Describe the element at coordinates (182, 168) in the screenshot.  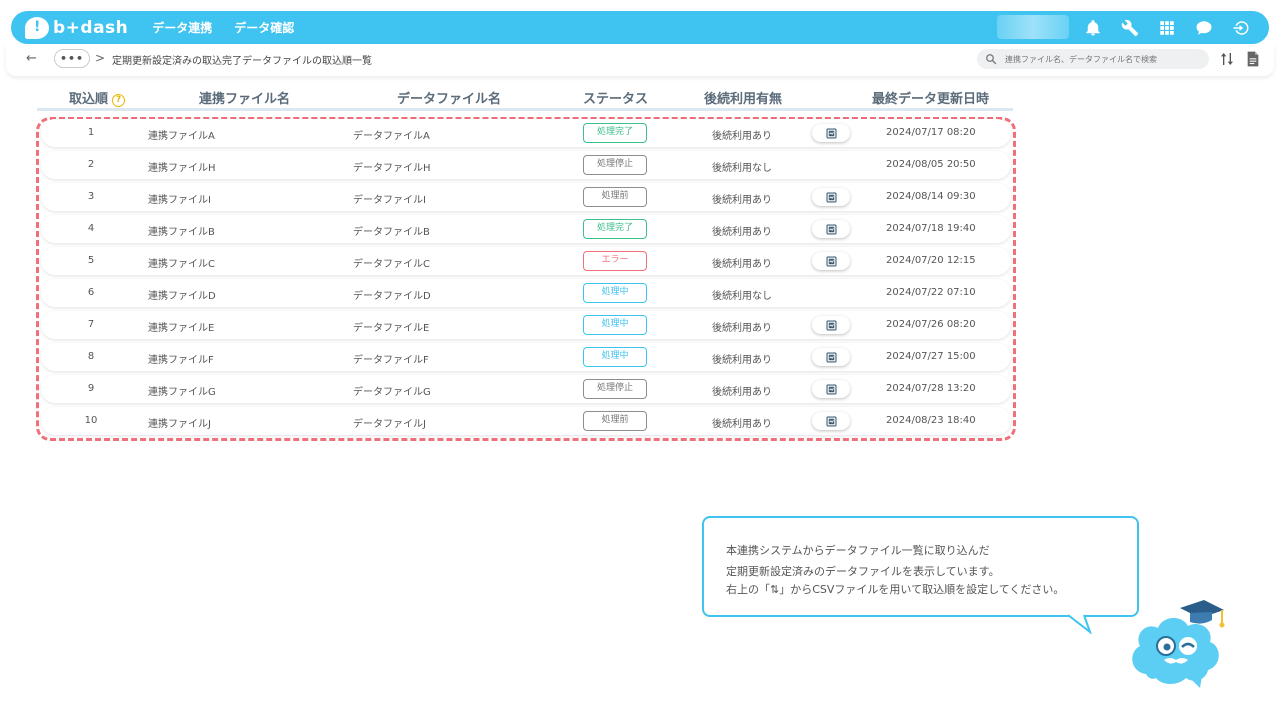
I see `cell-link-file: 連携ファイルH` at that location.